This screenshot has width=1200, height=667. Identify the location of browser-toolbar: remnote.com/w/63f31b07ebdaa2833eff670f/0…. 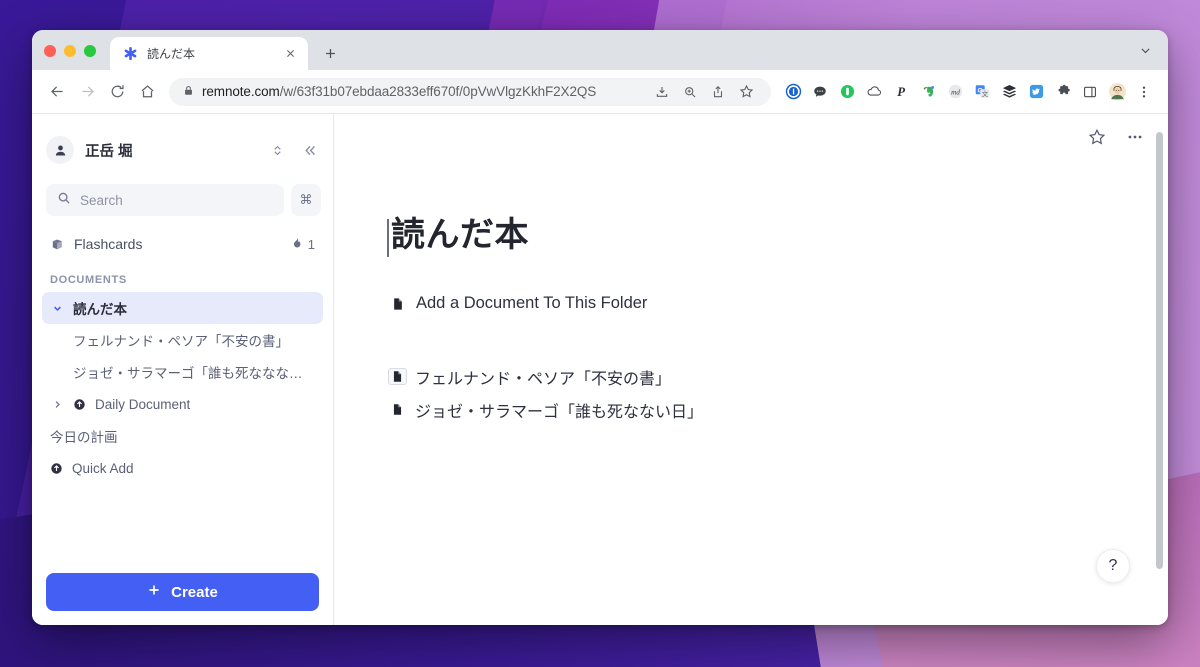
(600, 92).